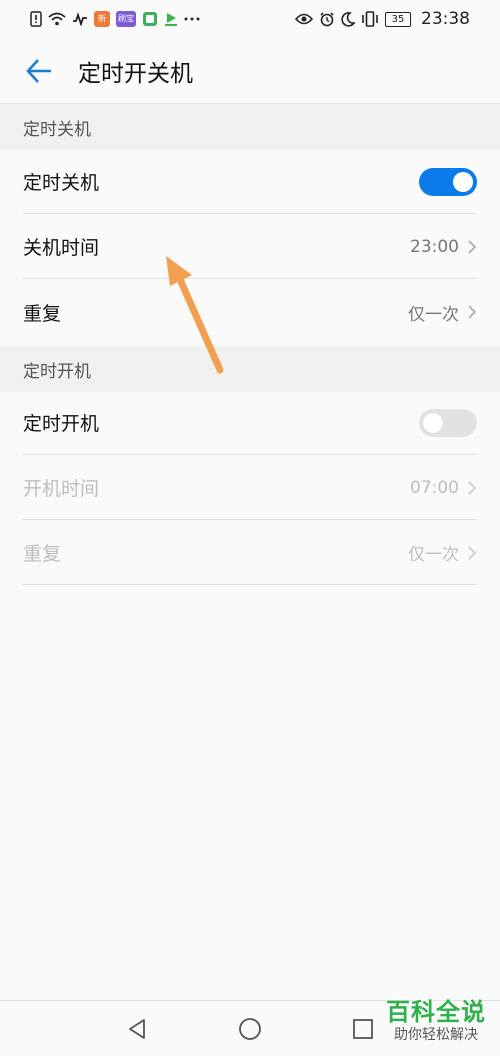  What do you see at coordinates (434, 246) in the screenshot?
I see `shutdown-time-value: 23:00` at bounding box center [434, 246].